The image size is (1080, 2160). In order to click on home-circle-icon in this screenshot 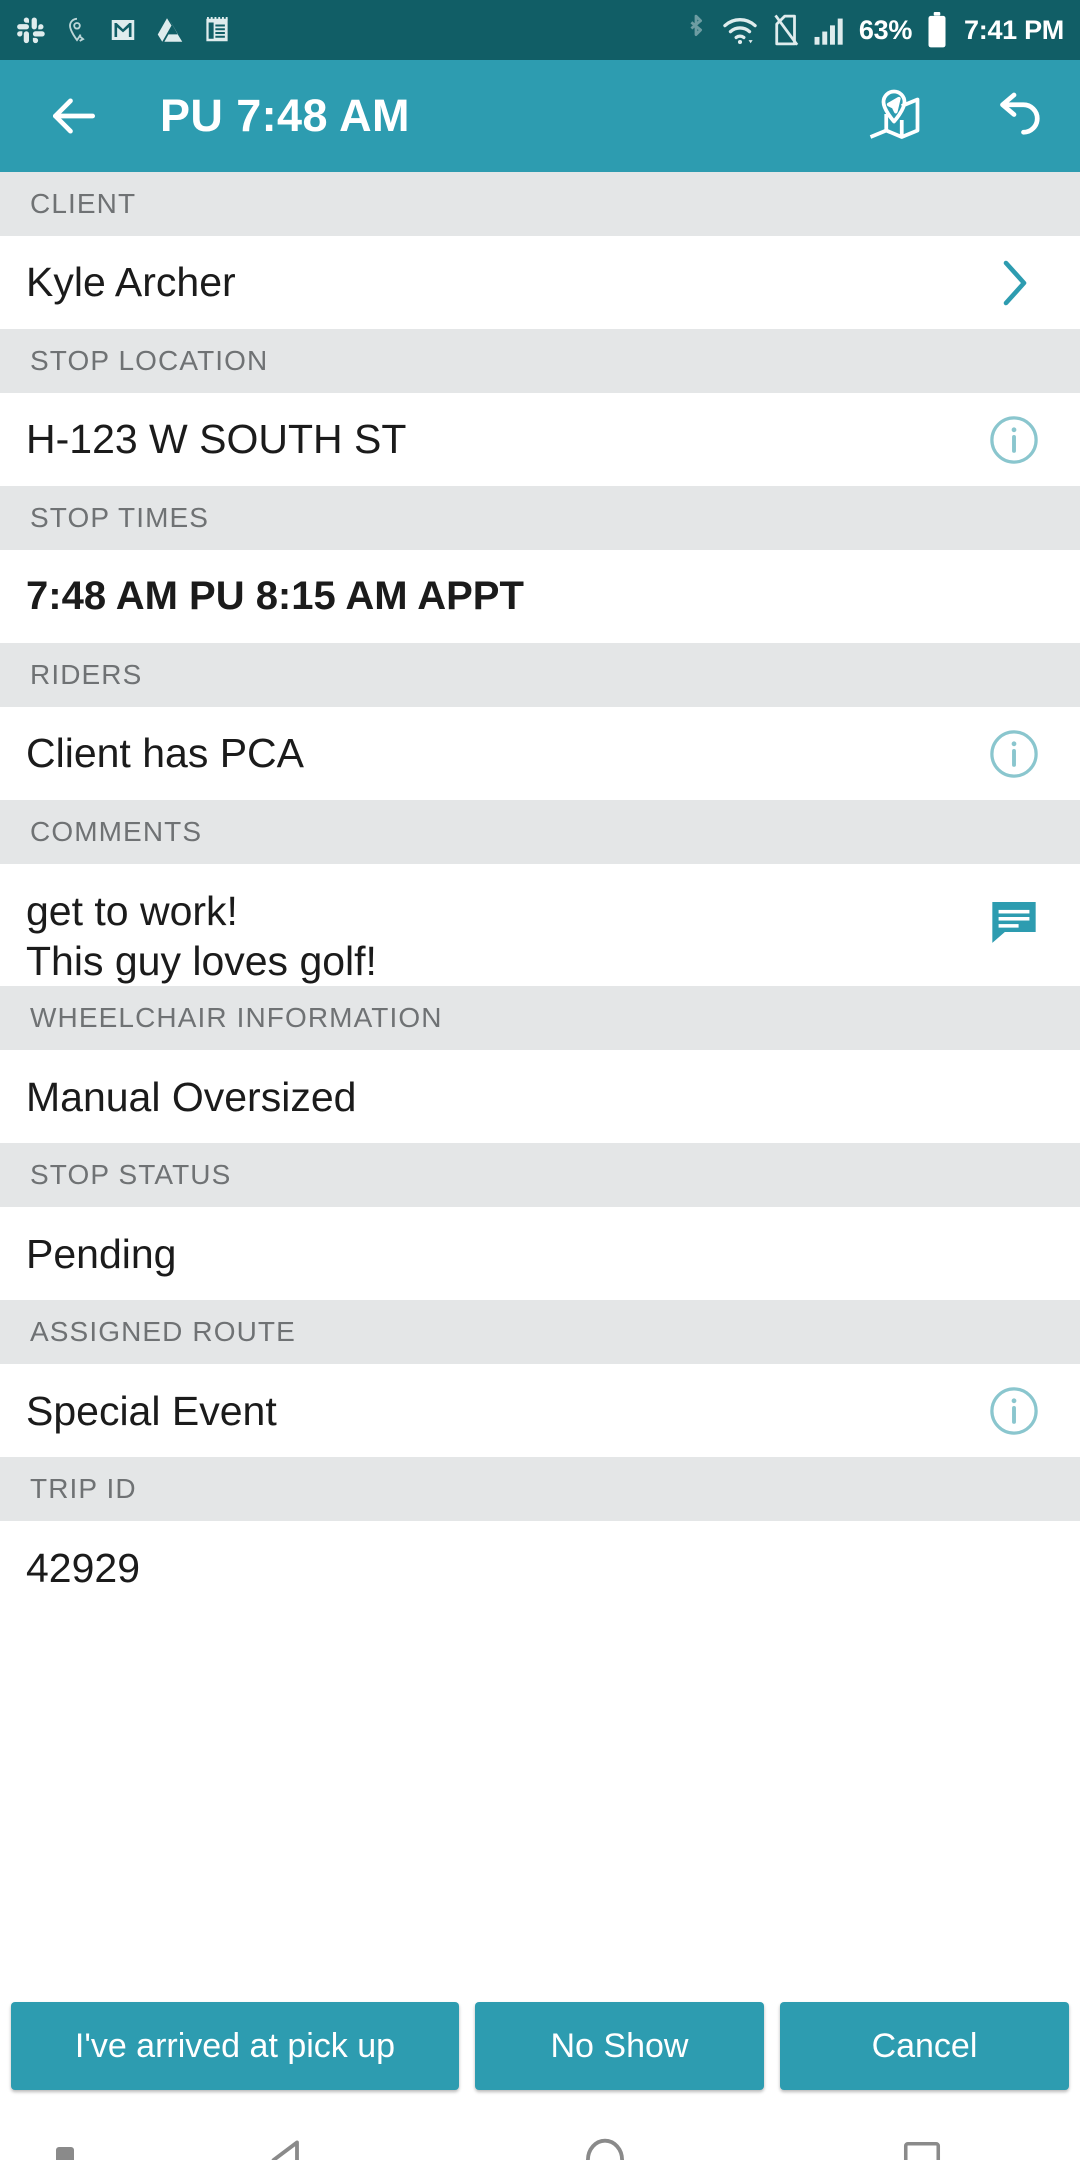, I will do `click(605, 2146)`.